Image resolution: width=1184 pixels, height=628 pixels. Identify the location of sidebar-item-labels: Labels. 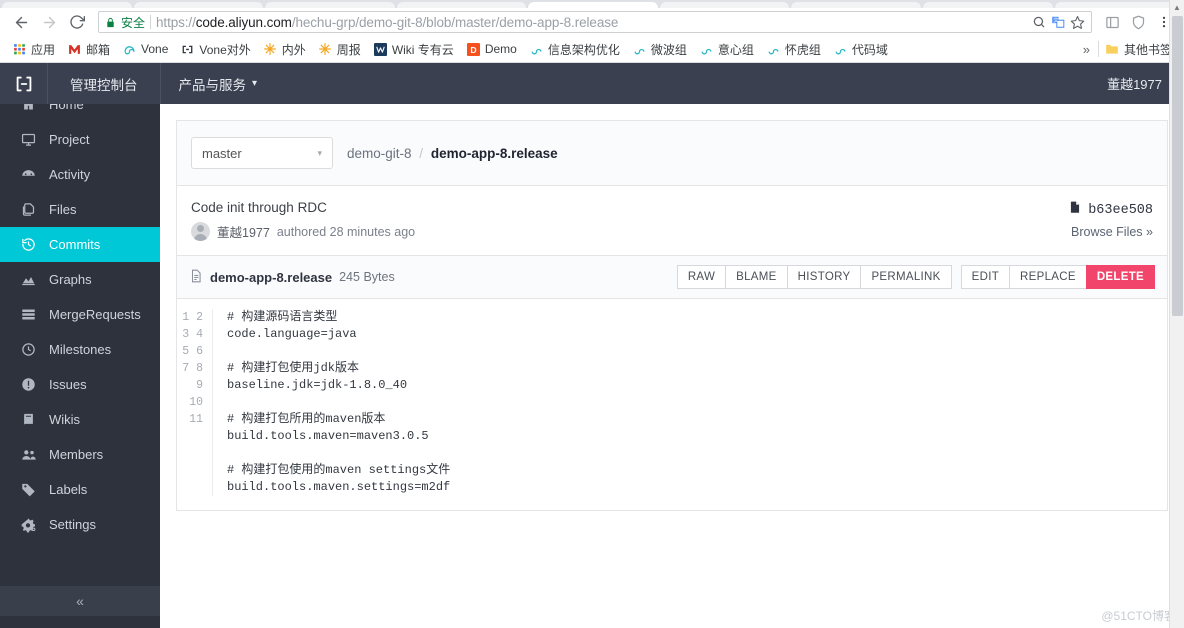
(80, 489).